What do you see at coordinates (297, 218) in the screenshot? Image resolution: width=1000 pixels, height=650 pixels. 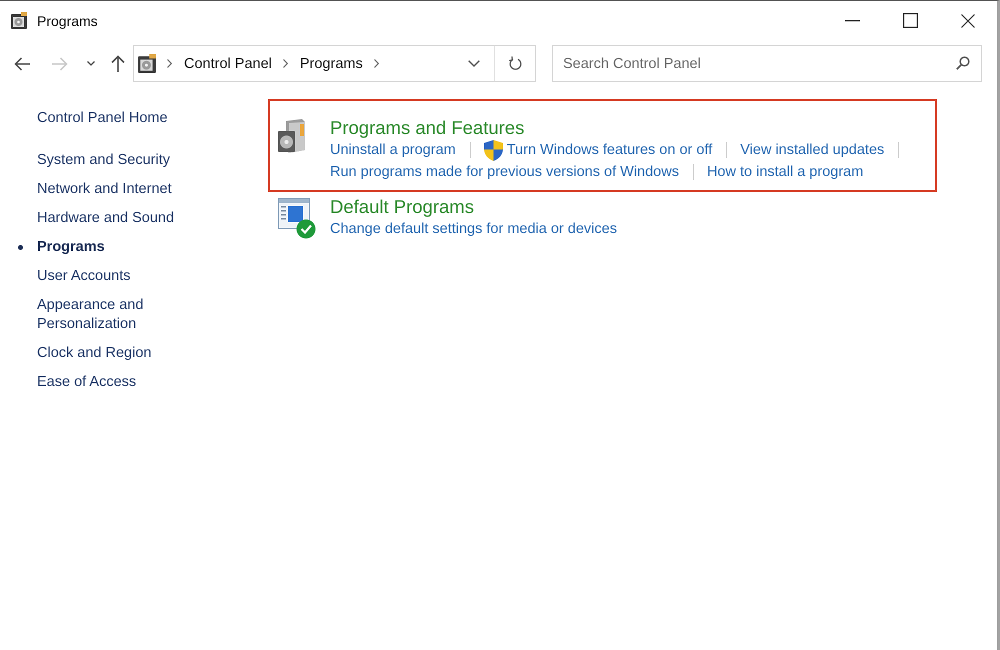 I see `window-checkmark-icon` at bounding box center [297, 218].